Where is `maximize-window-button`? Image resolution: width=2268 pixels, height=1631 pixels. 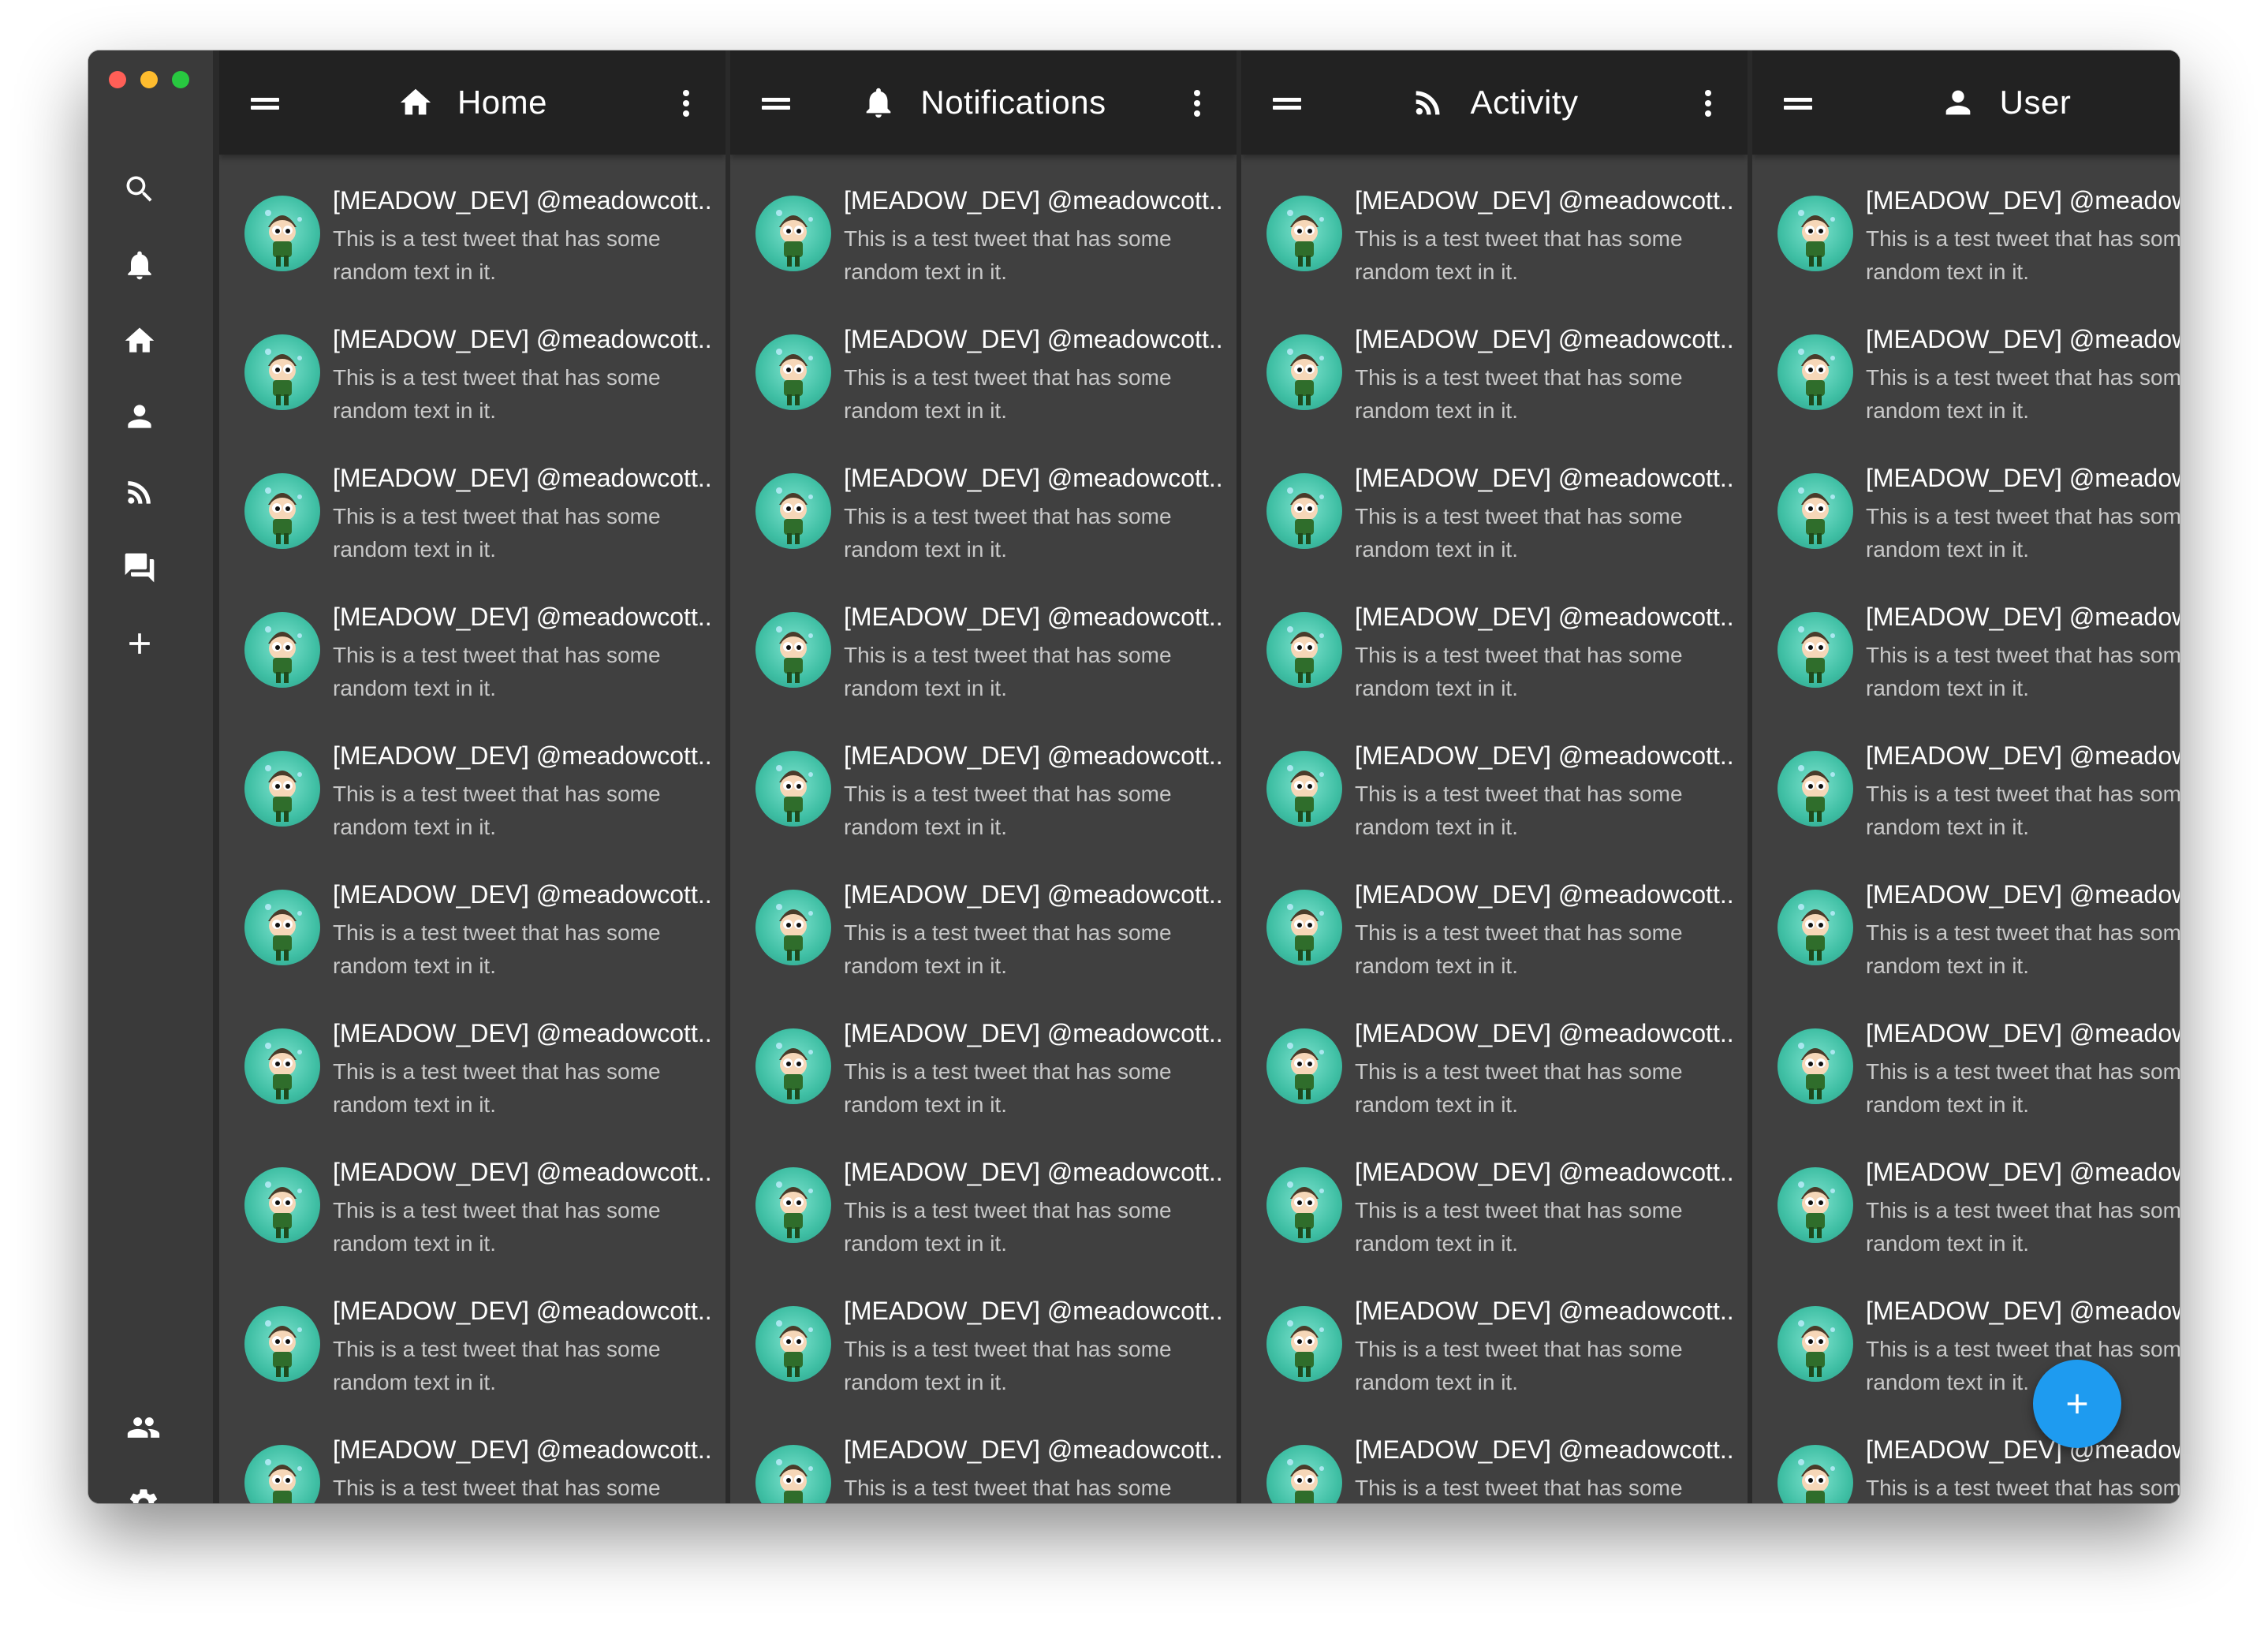 maximize-window-button is located at coordinates (180, 79).